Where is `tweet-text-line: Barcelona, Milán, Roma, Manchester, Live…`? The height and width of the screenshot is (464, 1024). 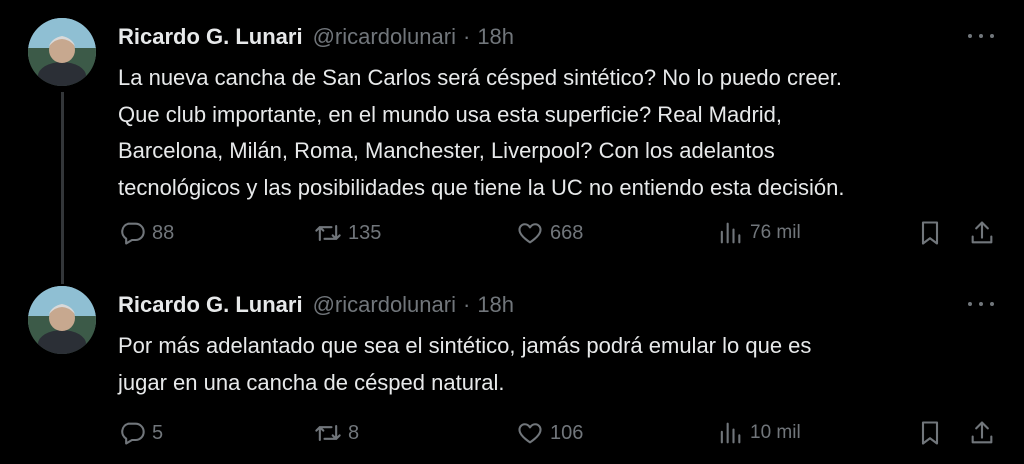 tweet-text-line: Barcelona, Milán, Roma, Manchester, Live… is located at coordinates (446, 150).